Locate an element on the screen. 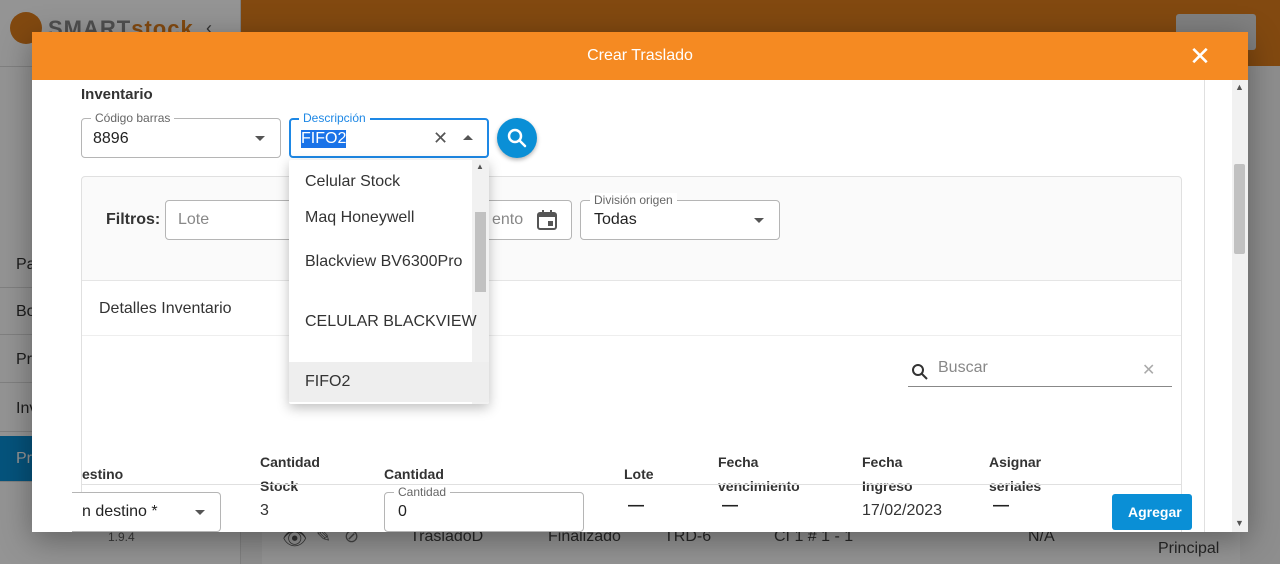 The height and width of the screenshot is (564, 1280). col-header-cantidad-stock: Cantidad Stock is located at coordinates (290, 474).